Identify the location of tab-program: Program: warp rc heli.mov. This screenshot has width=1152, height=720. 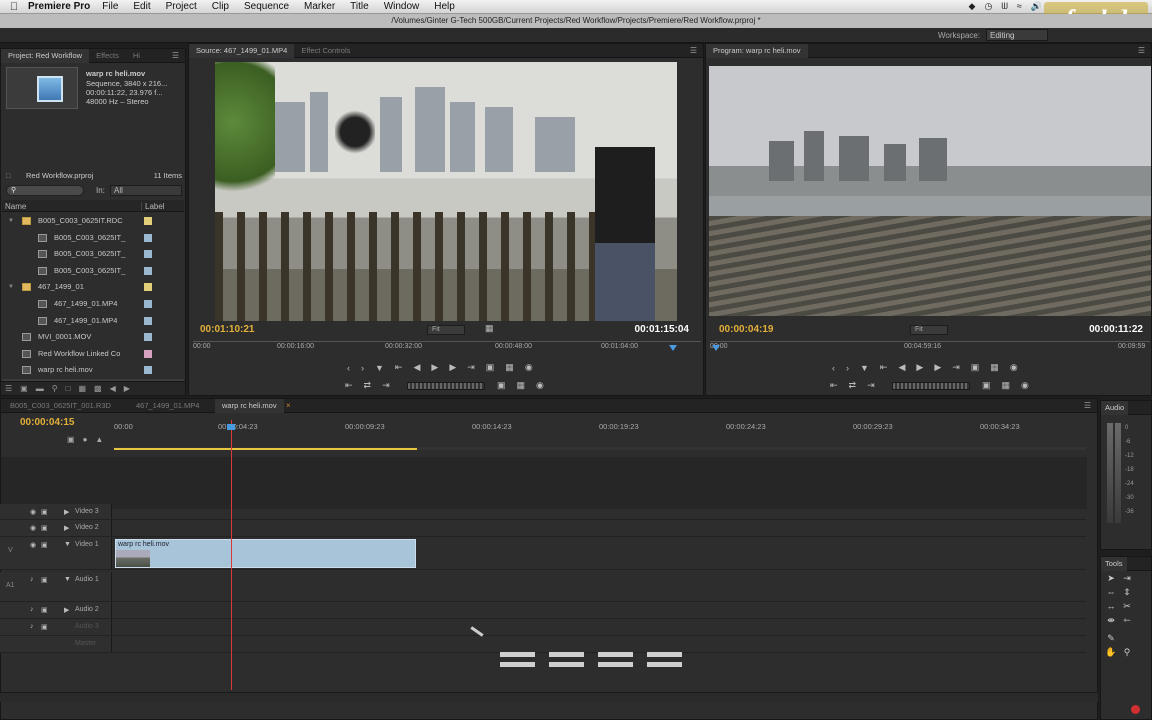
(757, 50).